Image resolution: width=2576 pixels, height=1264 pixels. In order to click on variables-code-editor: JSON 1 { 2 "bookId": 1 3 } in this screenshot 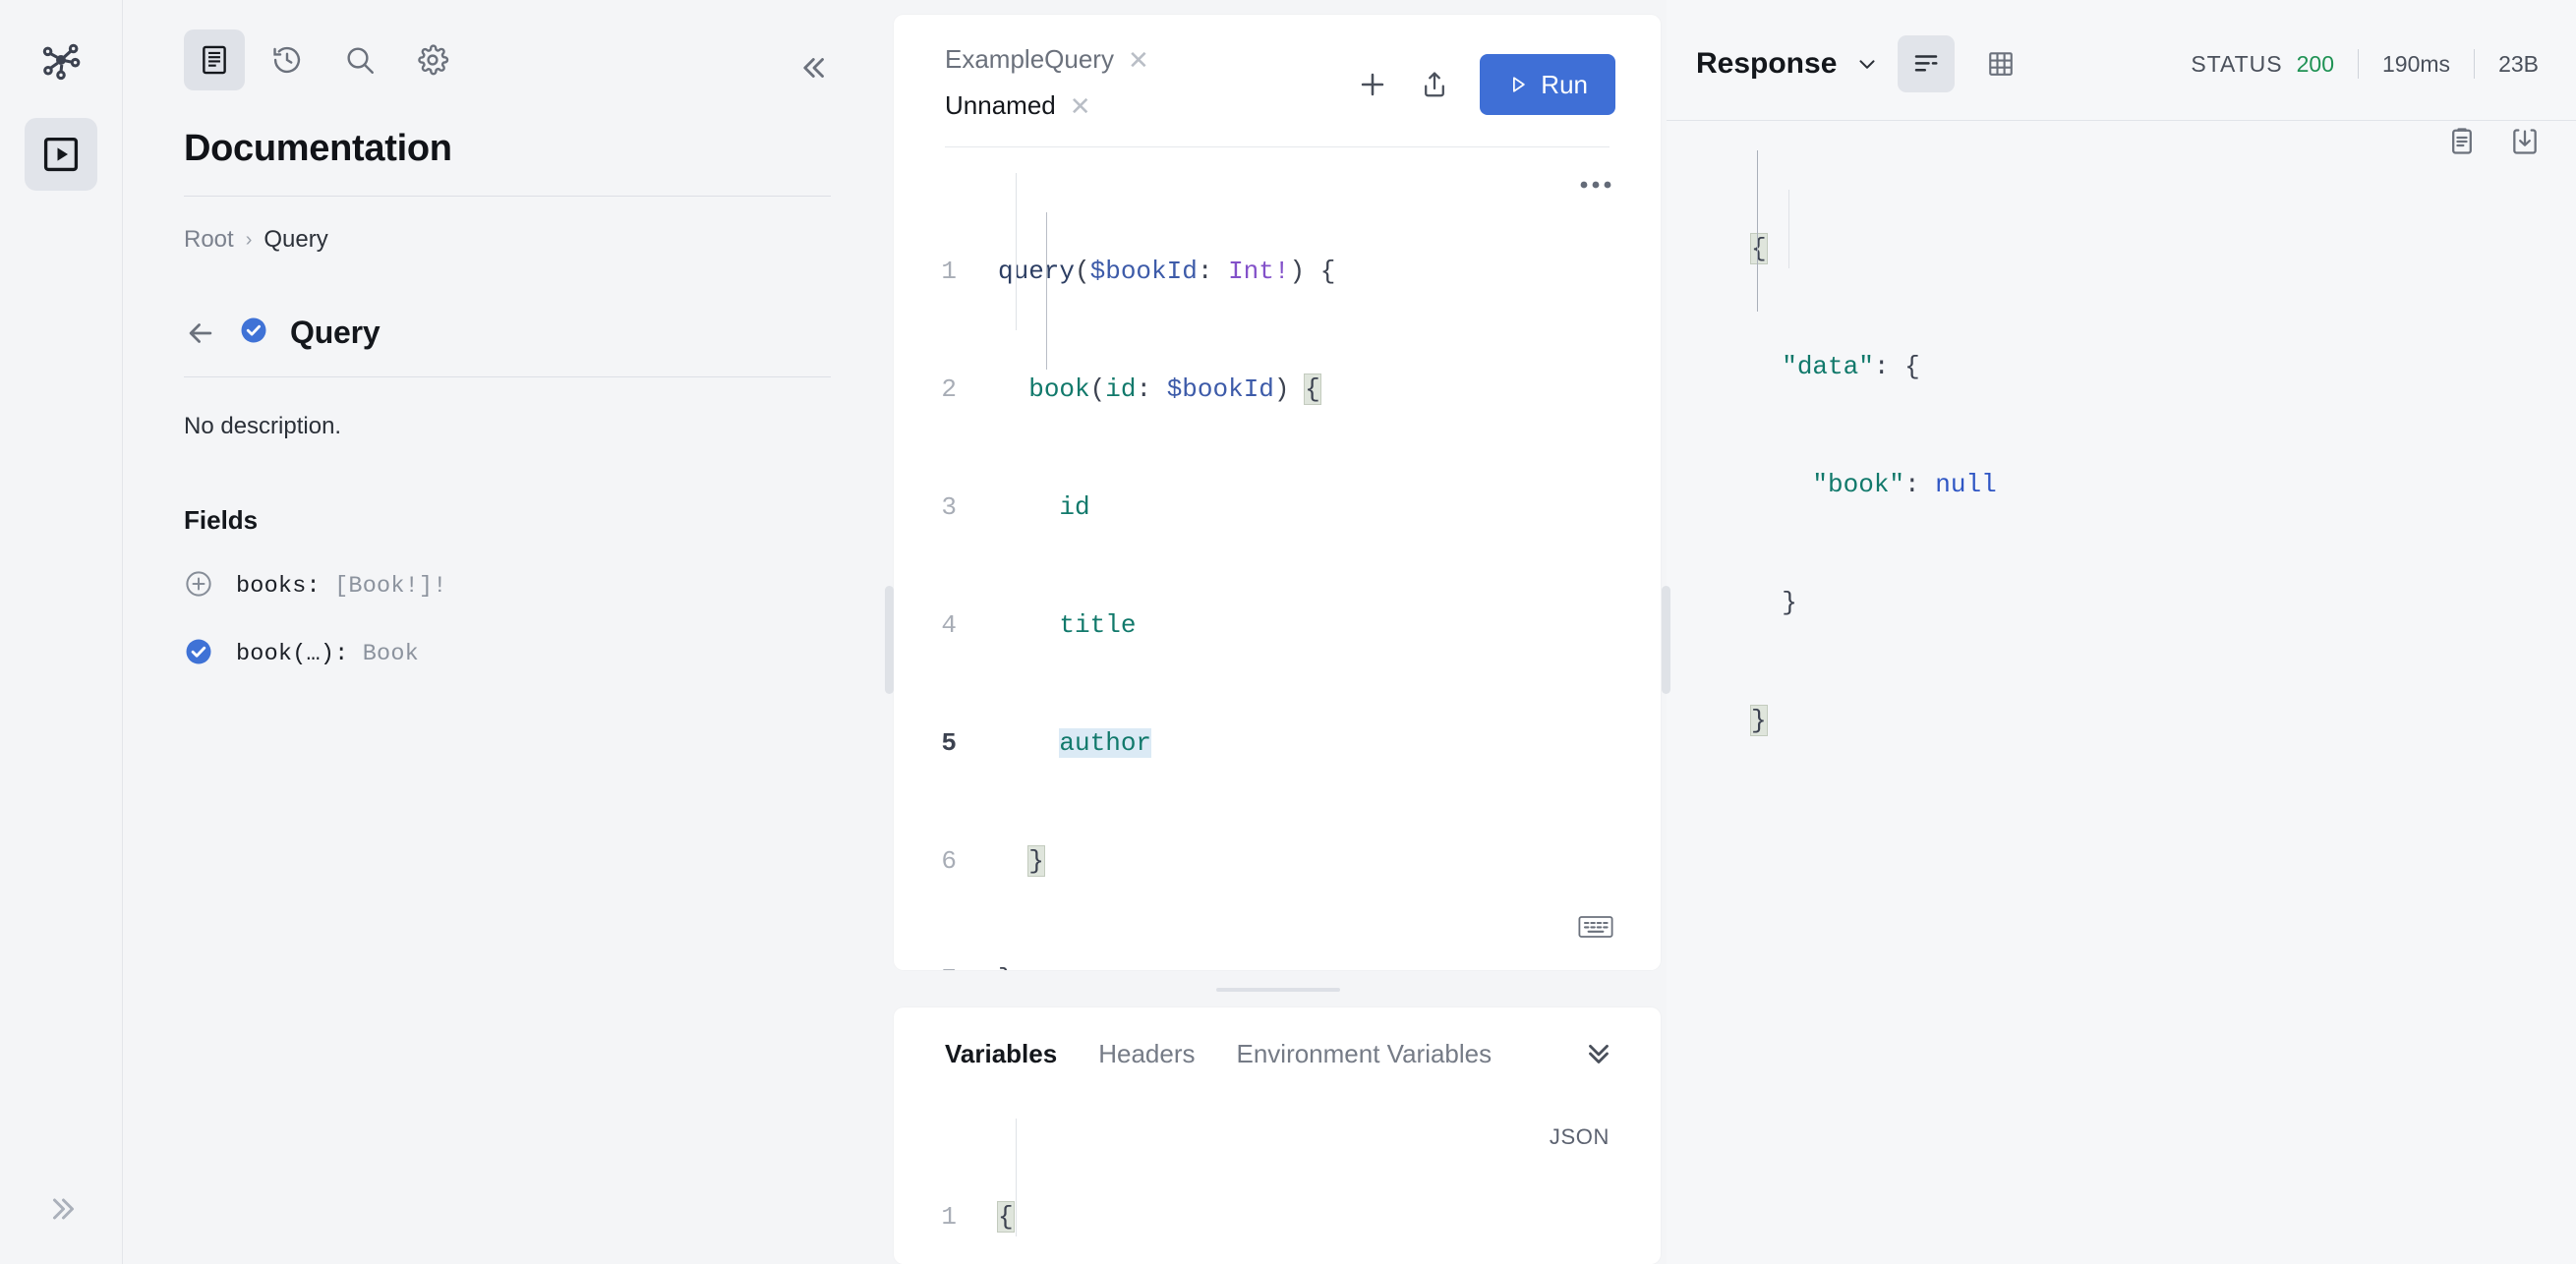, I will do `click(1277, 1180)`.